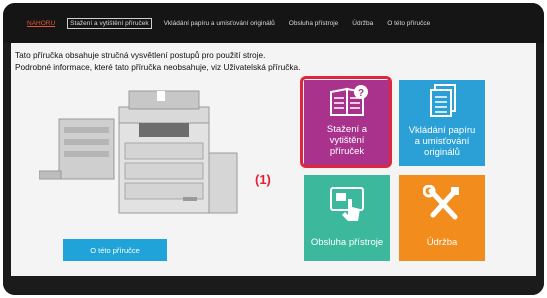  I want to click on nav-download-manuals: Stažení a vytištění příruček, so click(109, 23).